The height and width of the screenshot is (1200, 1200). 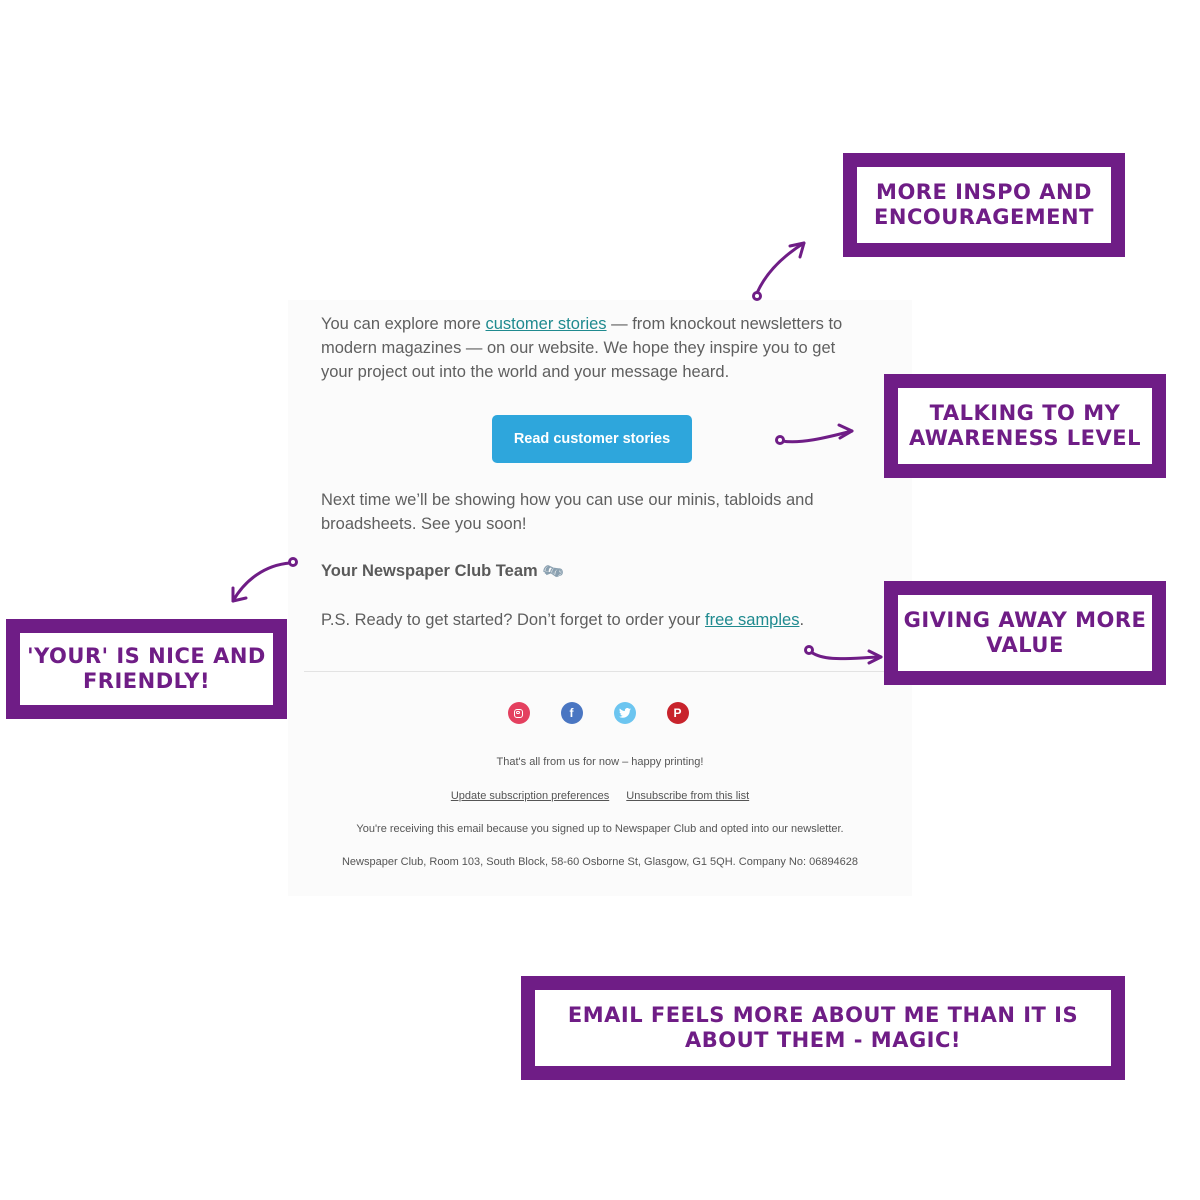 I want to click on annotation-awareness: Talking to my awareness level, so click(x=1025, y=426).